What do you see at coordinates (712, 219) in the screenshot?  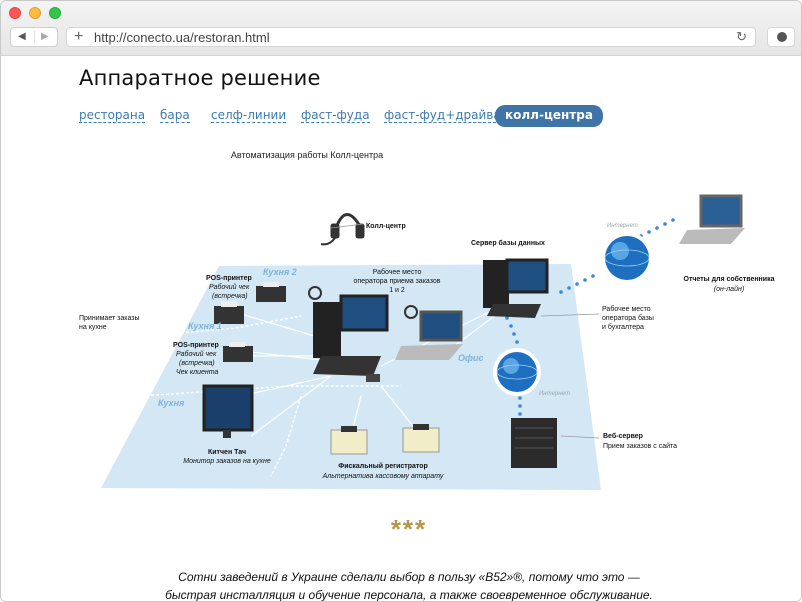 I see `owner-laptop-icon` at bounding box center [712, 219].